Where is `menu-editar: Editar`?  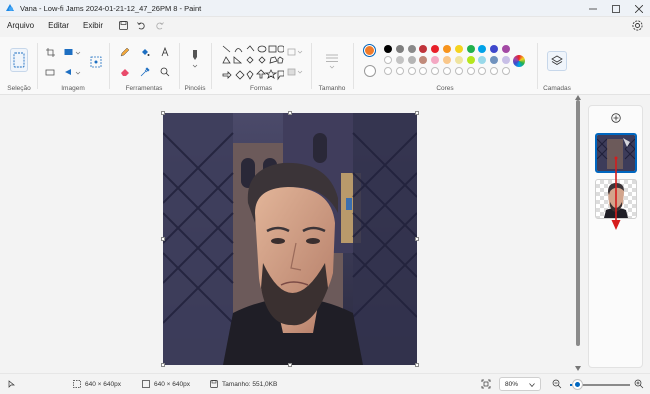
menu-editar: Editar is located at coordinates (58, 25).